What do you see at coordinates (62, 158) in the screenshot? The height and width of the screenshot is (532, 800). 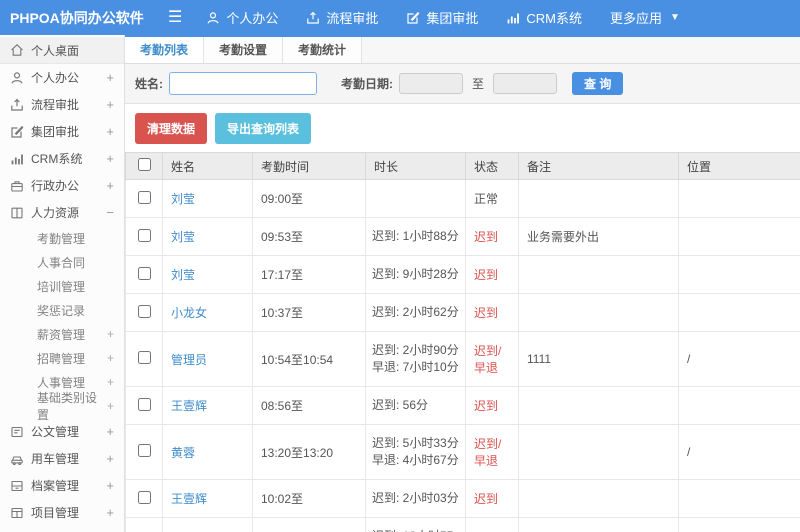 I see `sidebar-item-crm-system: CRM系统 +` at bounding box center [62, 158].